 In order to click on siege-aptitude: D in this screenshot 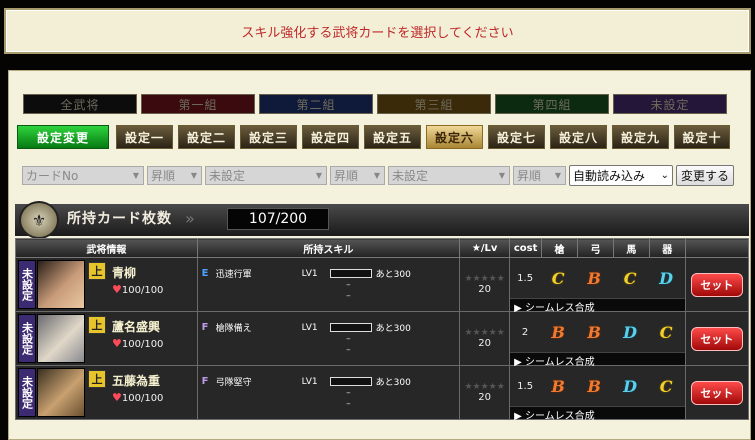, I will do `click(666, 278)`.